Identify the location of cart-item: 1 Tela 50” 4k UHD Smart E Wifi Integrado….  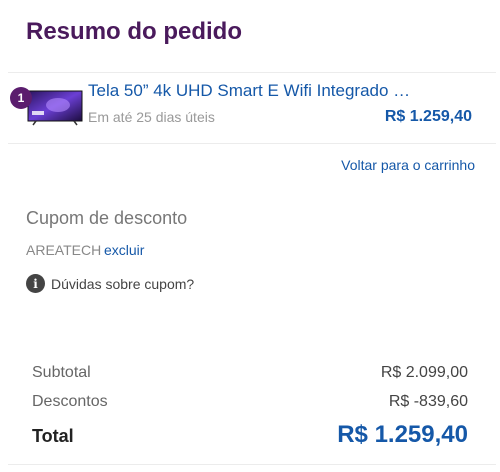
(252, 108).